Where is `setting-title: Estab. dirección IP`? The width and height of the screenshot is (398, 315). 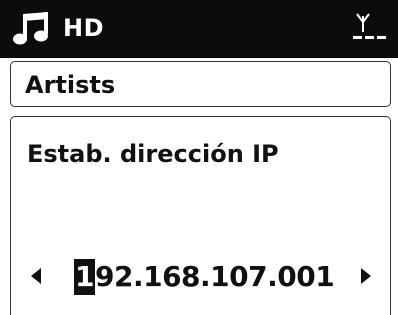
setting-title: Estab. dirección IP is located at coordinates (153, 154).